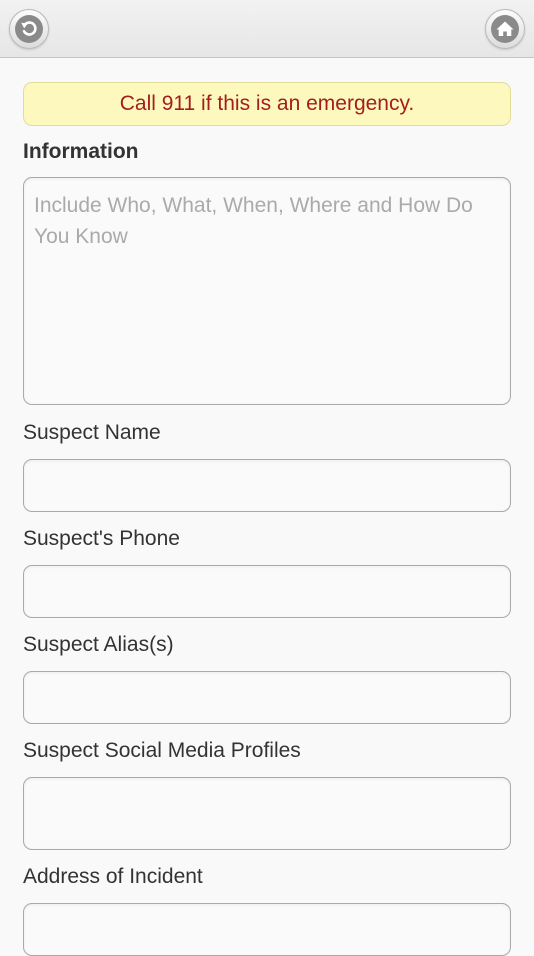  Describe the element at coordinates (267, 929) in the screenshot. I see `incident-address-input` at that location.